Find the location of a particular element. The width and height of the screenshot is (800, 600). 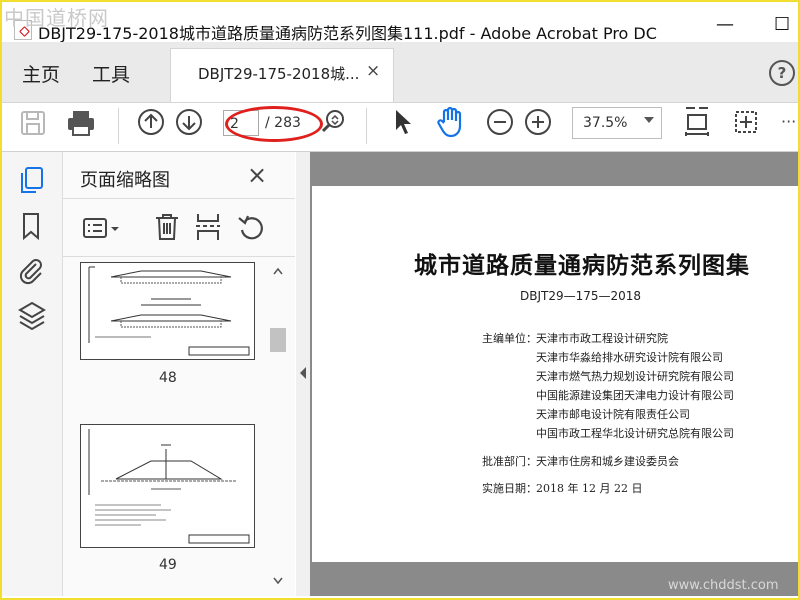

editor-unit: 天津市华淼给排水研究设计院有限公司 is located at coordinates (629, 357).